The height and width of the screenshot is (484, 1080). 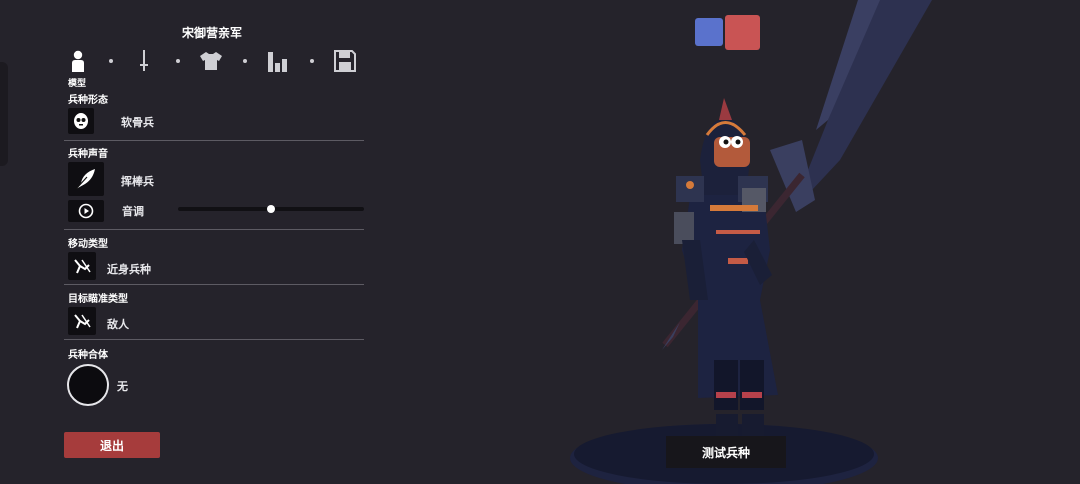 I want to click on section-title-targeting: 目标瞄准类型, so click(x=98, y=299).